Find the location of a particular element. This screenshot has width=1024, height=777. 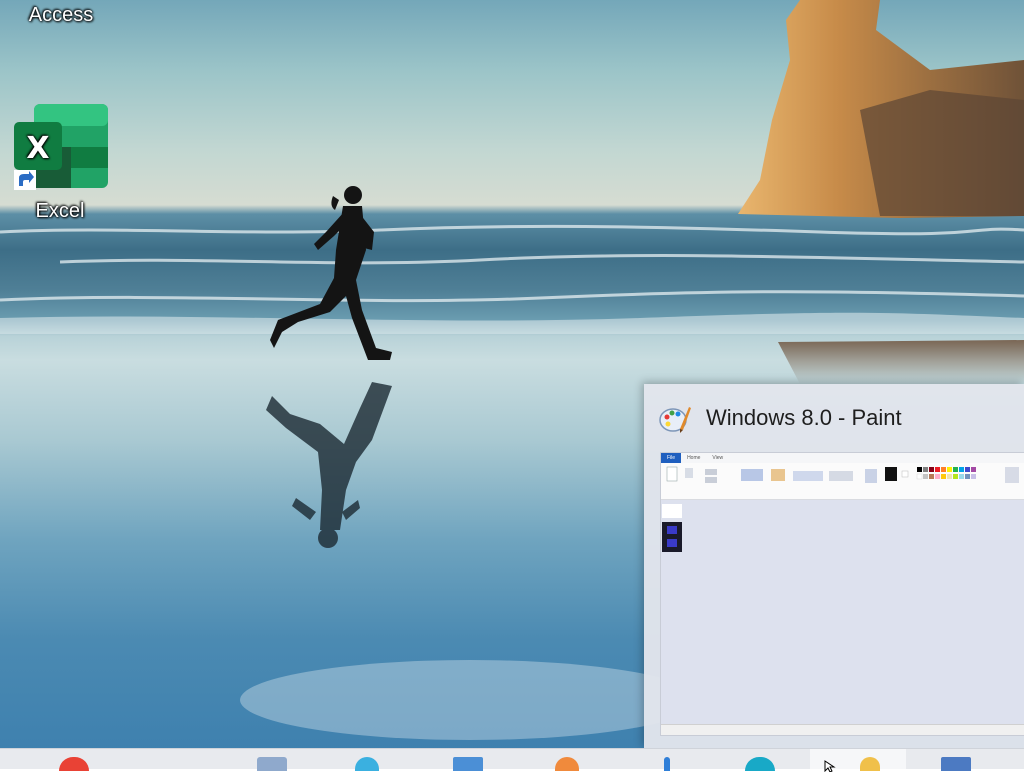

taskbar-edge-button is located at coordinates (368, 760).